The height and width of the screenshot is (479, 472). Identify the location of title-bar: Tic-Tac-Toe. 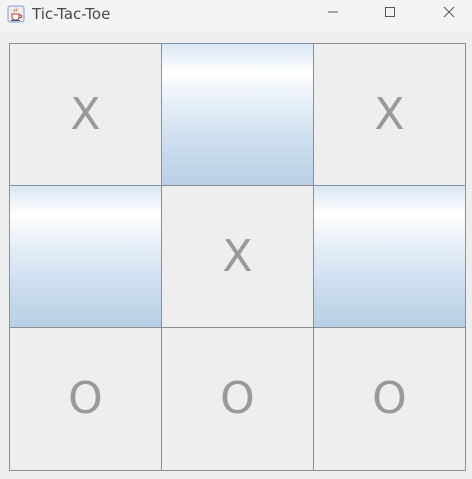
(236, 16).